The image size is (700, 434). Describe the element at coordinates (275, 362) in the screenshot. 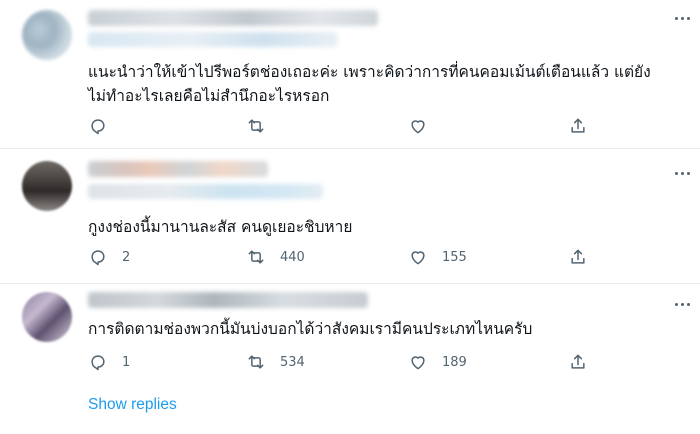

I see `retweet-button: 534` at that location.